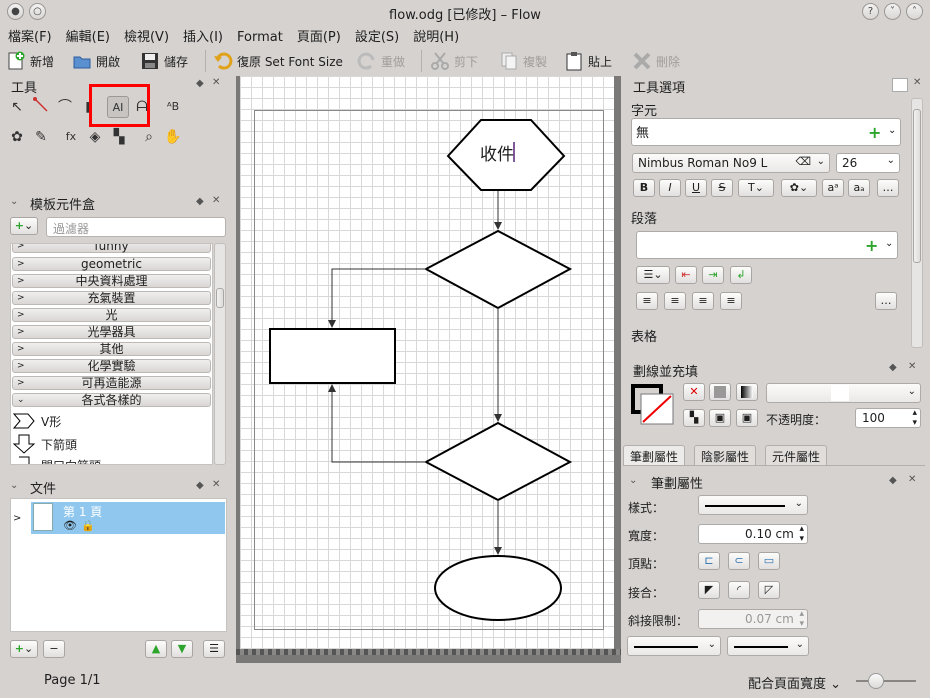 The height and width of the screenshot is (698, 930). What do you see at coordinates (703, 301) in the screenshot?
I see `align-right-button: ≡` at bounding box center [703, 301].